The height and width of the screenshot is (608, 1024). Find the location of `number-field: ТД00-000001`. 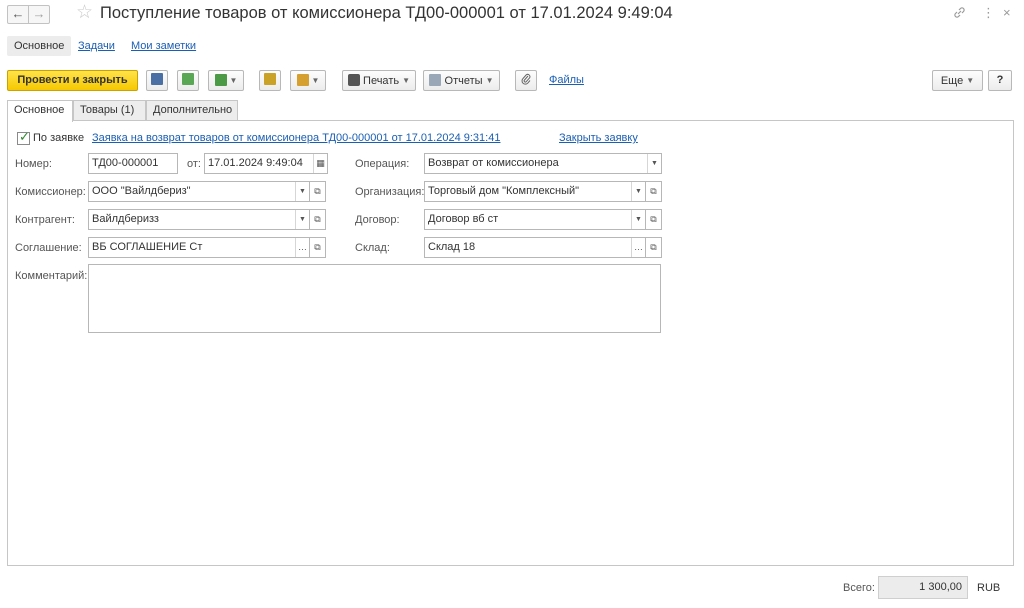

number-field: ТД00-000001 is located at coordinates (133, 163).